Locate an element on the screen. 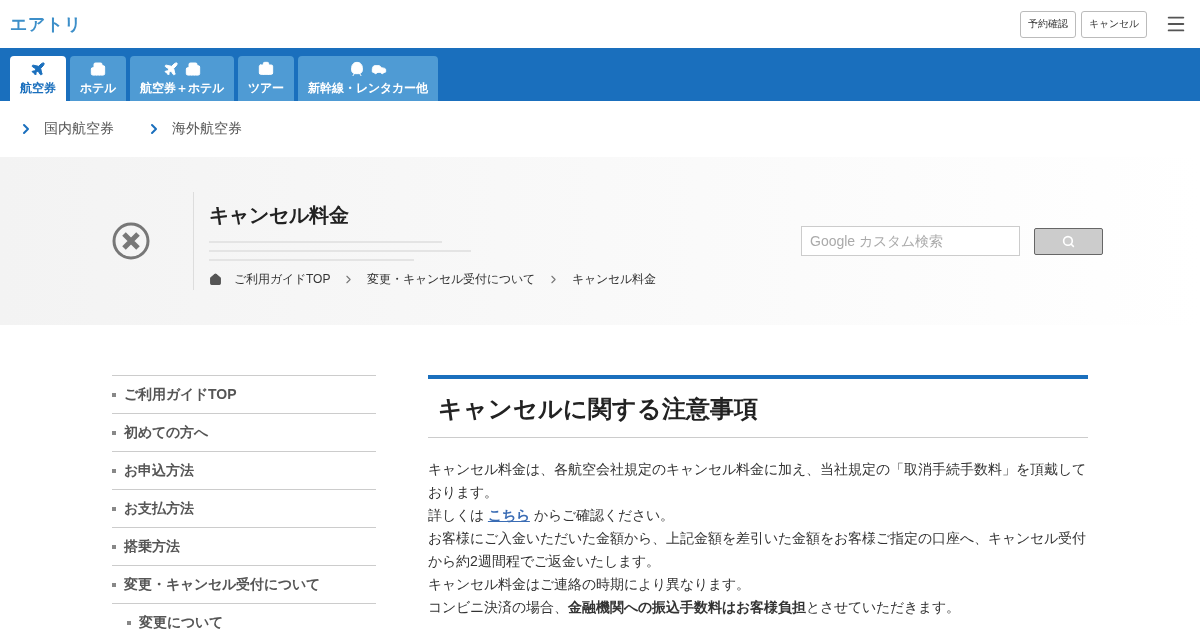 Image resolution: width=1200 pixels, height=630 pixels. cancel-circle-icon is located at coordinates (131, 241).